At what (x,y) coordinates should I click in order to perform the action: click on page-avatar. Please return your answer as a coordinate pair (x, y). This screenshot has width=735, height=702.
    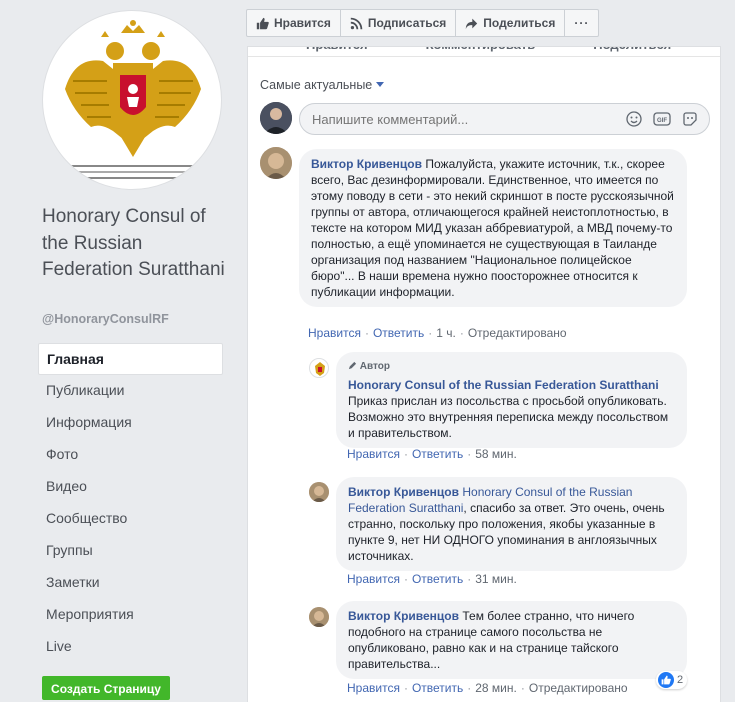
    Looking at the image, I should click on (319, 368).